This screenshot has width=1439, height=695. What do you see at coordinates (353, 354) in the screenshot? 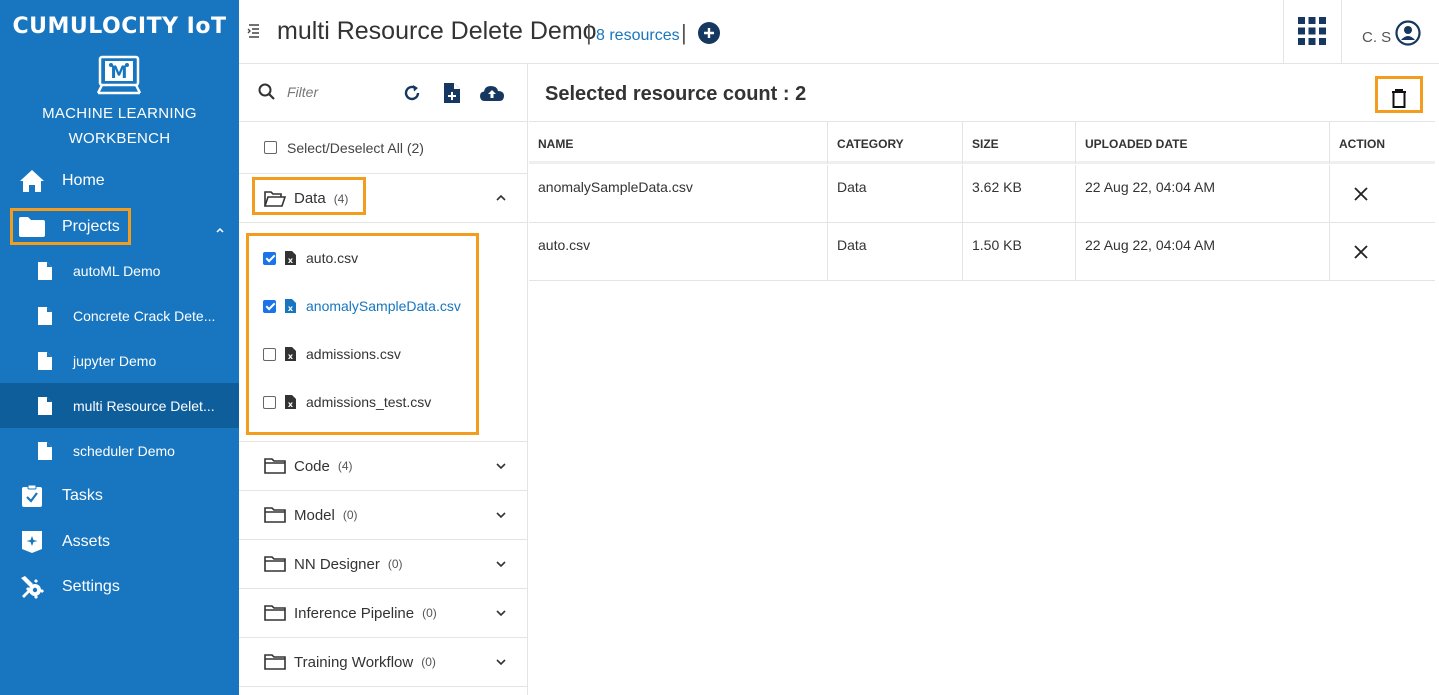
I see `file-name: admissions.csv` at bounding box center [353, 354].